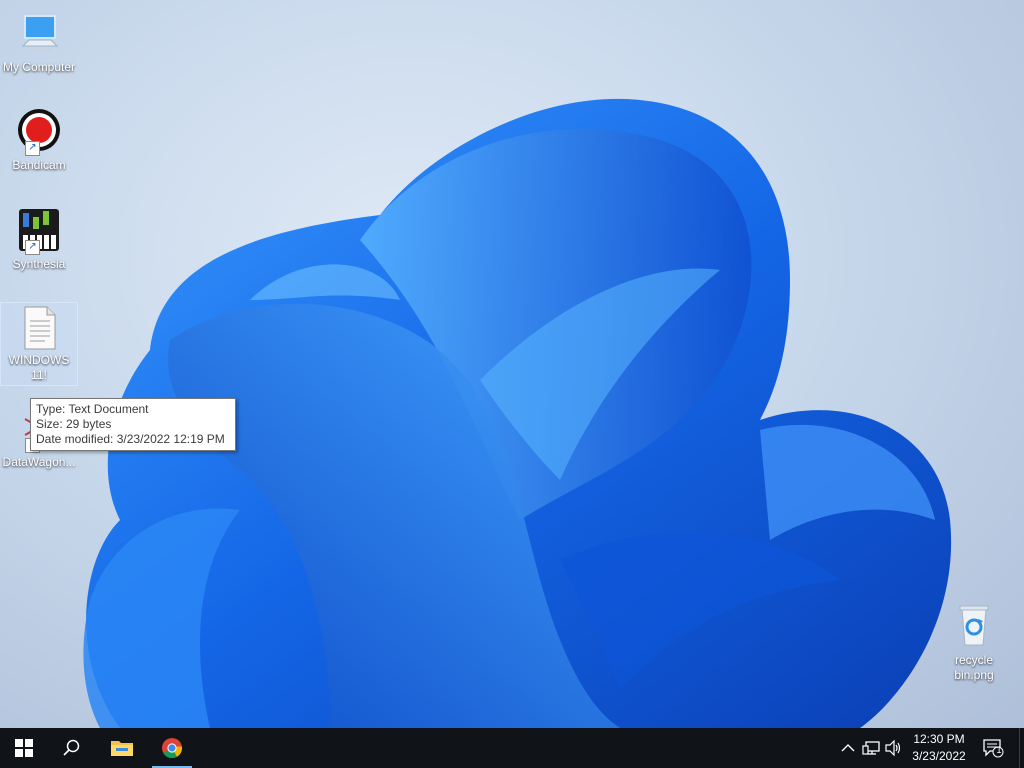 The height and width of the screenshot is (768, 1024). What do you see at coordinates (974, 627) in the screenshot?
I see `recycle-bin-icon` at bounding box center [974, 627].